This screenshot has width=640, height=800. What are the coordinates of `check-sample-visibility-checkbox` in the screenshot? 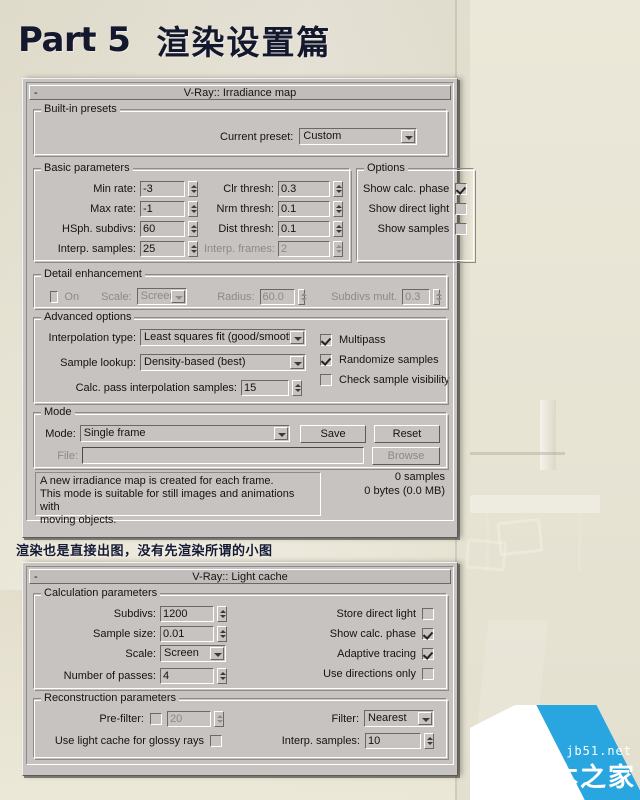 It's located at (326, 379).